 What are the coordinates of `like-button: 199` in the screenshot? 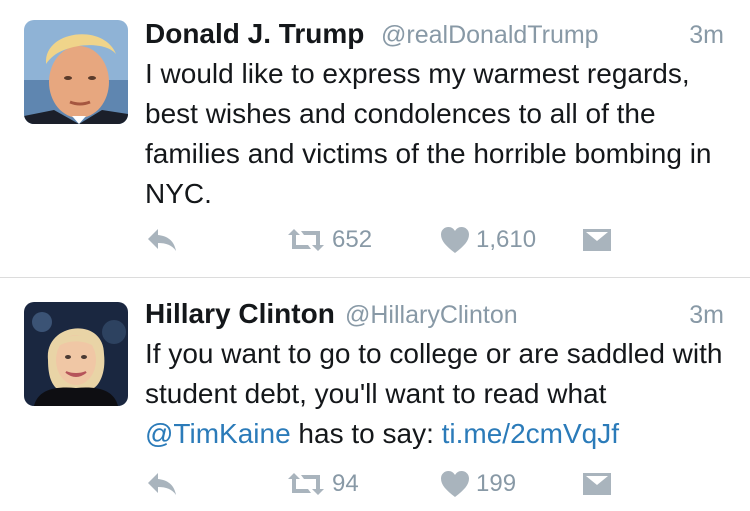 It's located at (478, 484).